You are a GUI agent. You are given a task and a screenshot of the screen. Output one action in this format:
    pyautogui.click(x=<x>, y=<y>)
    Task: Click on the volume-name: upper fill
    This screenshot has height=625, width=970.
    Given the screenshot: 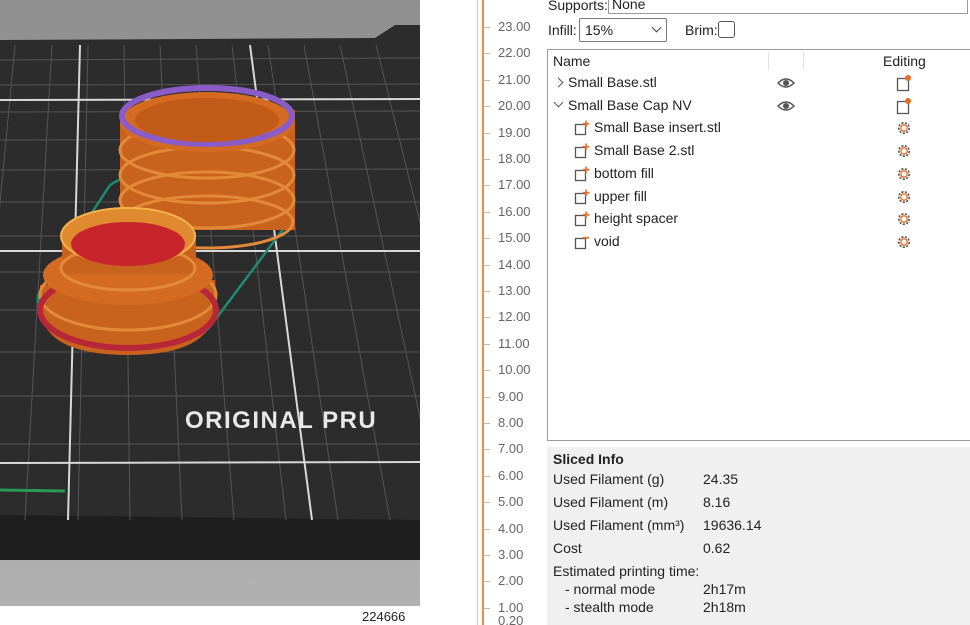 What is the action you would take?
    pyautogui.click(x=620, y=195)
    